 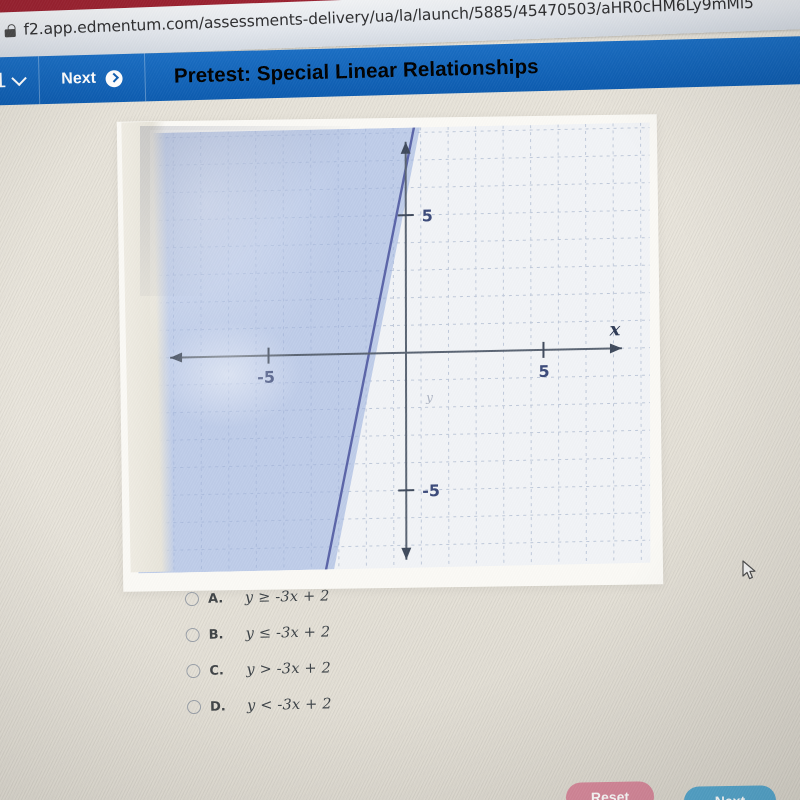 What do you see at coordinates (216, 670) in the screenshot?
I see `option-letter-c: C.` at bounding box center [216, 670].